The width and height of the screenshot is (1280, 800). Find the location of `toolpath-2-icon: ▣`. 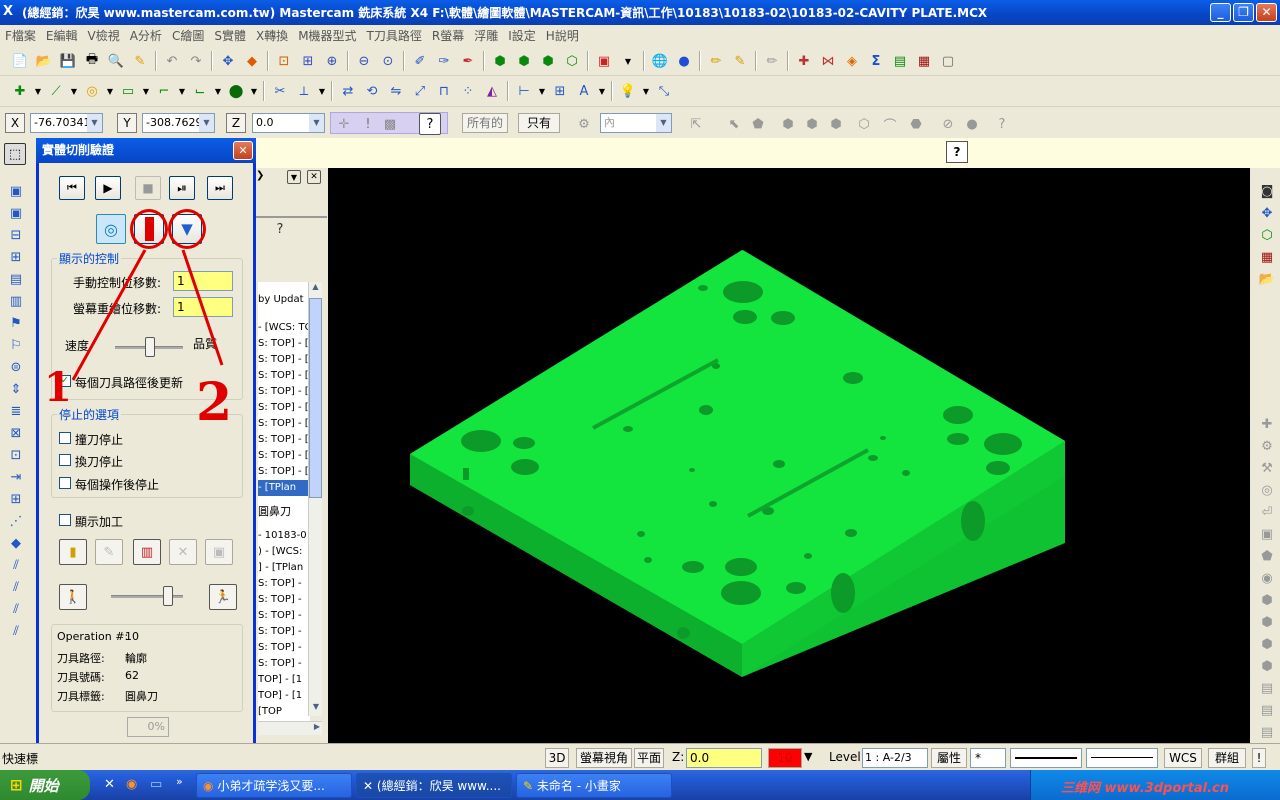

toolpath-2-icon: ▣ is located at coordinates (16, 213).